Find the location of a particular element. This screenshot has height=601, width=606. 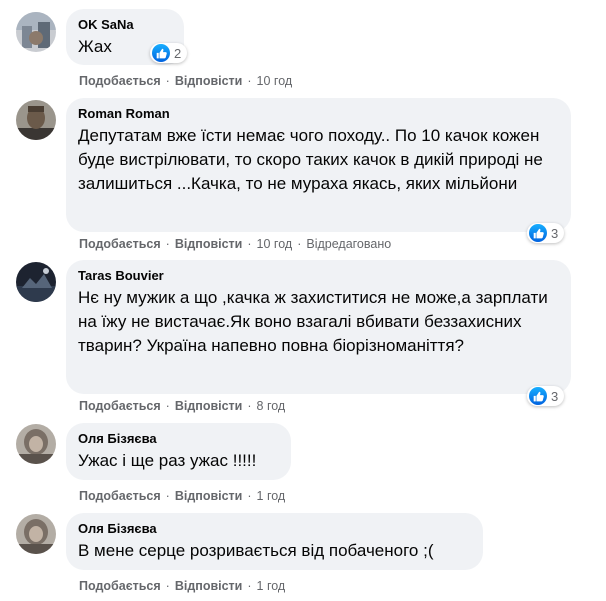

timestamp: 8 год is located at coordinates (271, 406).